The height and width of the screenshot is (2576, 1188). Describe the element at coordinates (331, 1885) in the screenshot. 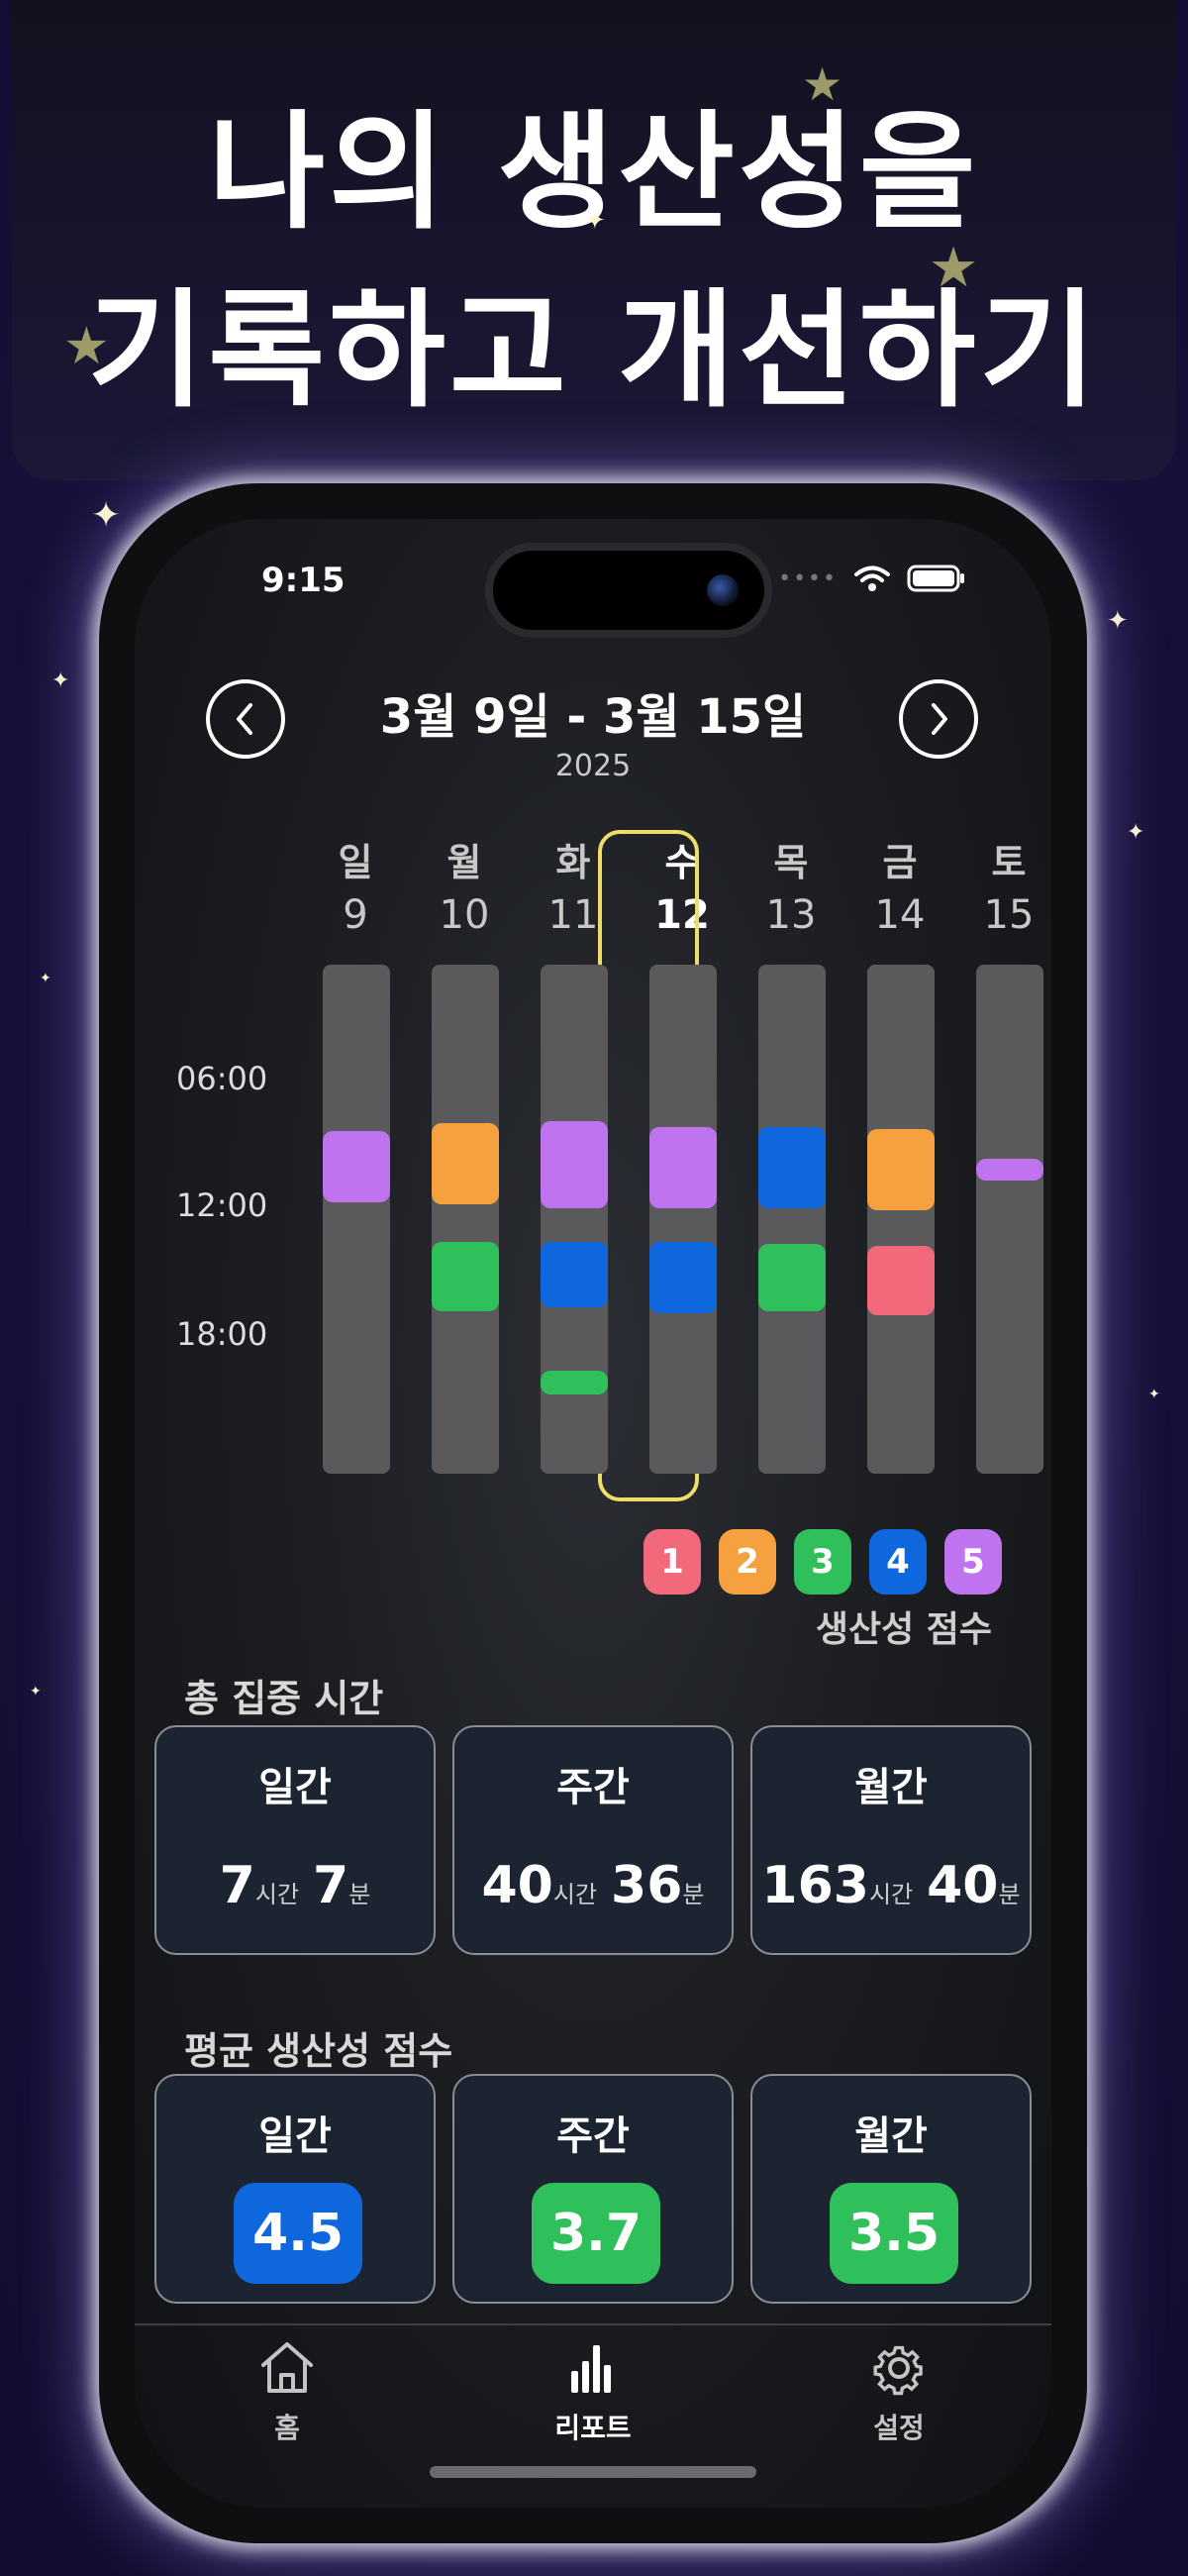

I see `minutes-value: 7` at that location.